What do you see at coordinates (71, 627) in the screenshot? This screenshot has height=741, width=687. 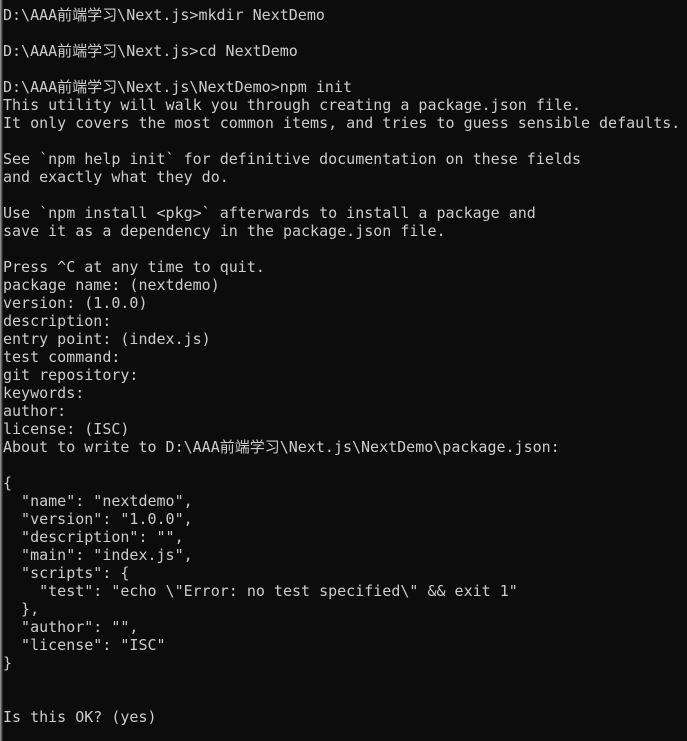 I see `console-line: "author": "",` at bounding box center [71, 627].